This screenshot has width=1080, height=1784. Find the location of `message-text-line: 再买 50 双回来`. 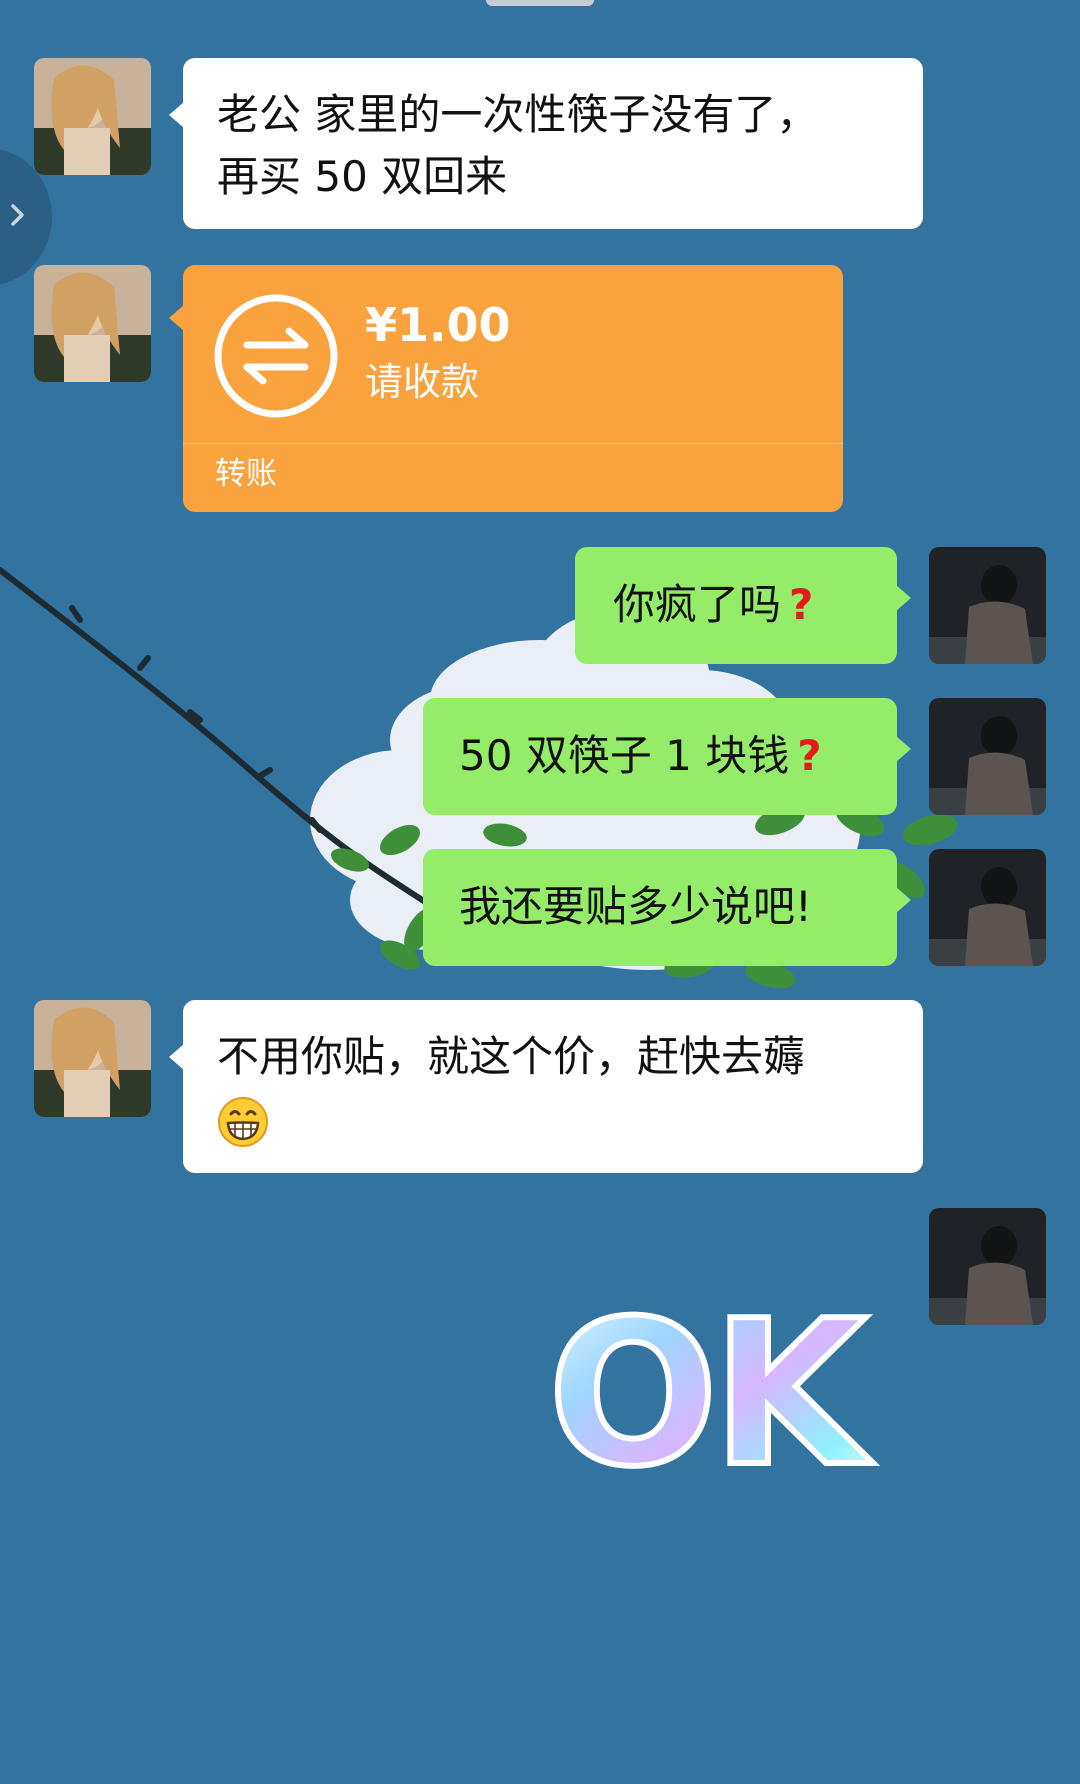

message-text-line: 再买 50 双回来 is located at coordinates (362, 176).